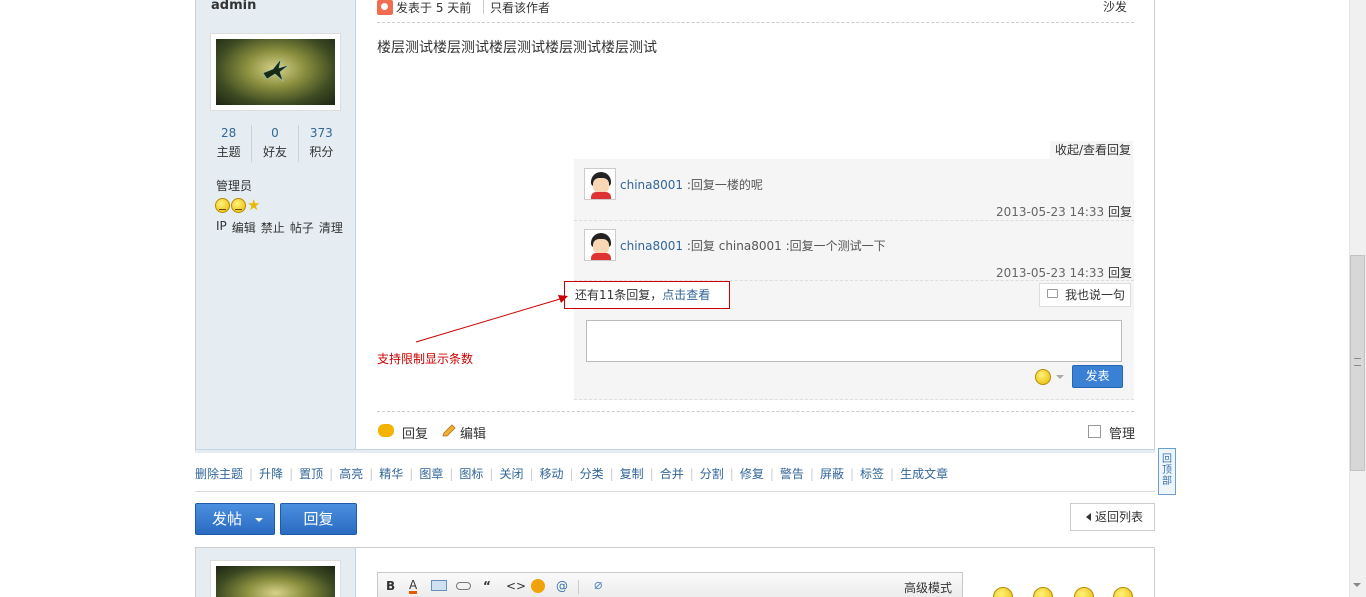  I want to click on mod-action: 删除主题, so click(219, 474).